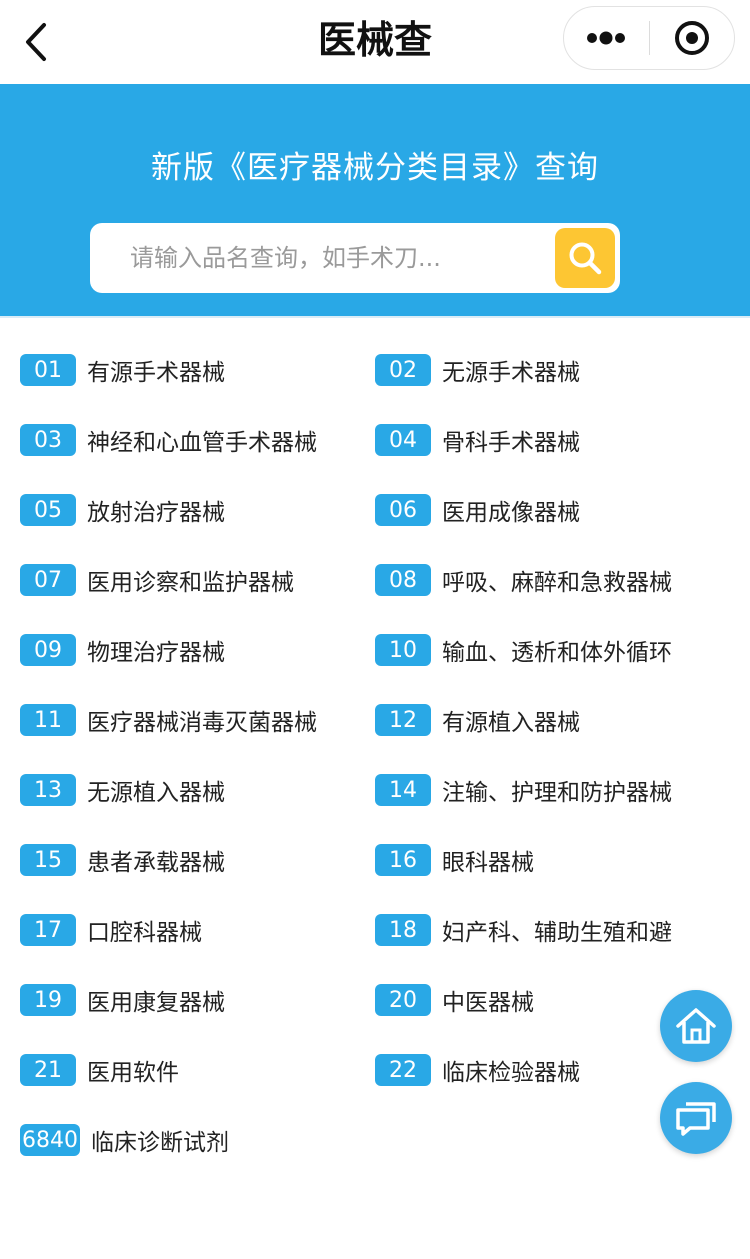 This screenshot has width=750, height=1259. I want to click on search-box, so click(355, 258).